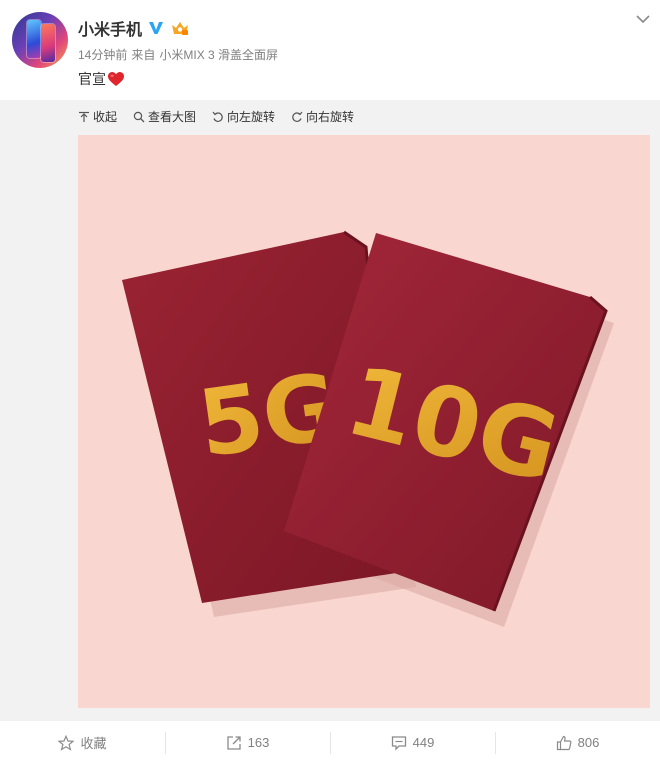  What do you see at coordinates (143, 55) in the screenshot?
I see `source-prefix: 来自` at bounding box center [143, 55].